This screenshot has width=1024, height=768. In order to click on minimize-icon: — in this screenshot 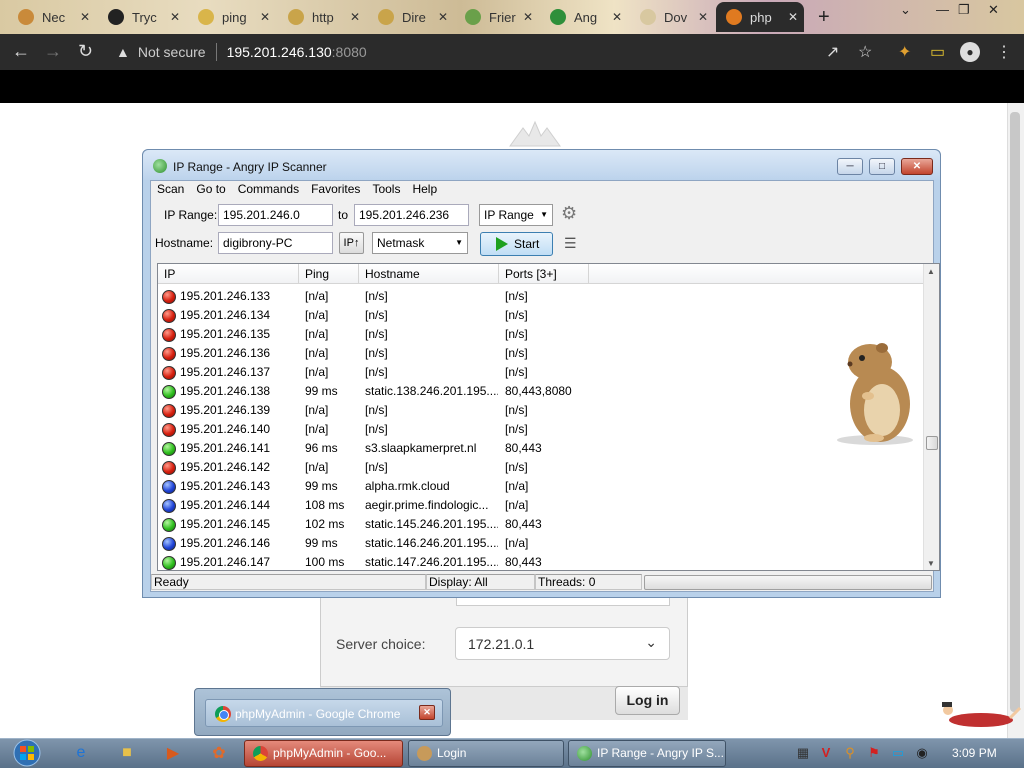, I will do `click(942, 9)`.